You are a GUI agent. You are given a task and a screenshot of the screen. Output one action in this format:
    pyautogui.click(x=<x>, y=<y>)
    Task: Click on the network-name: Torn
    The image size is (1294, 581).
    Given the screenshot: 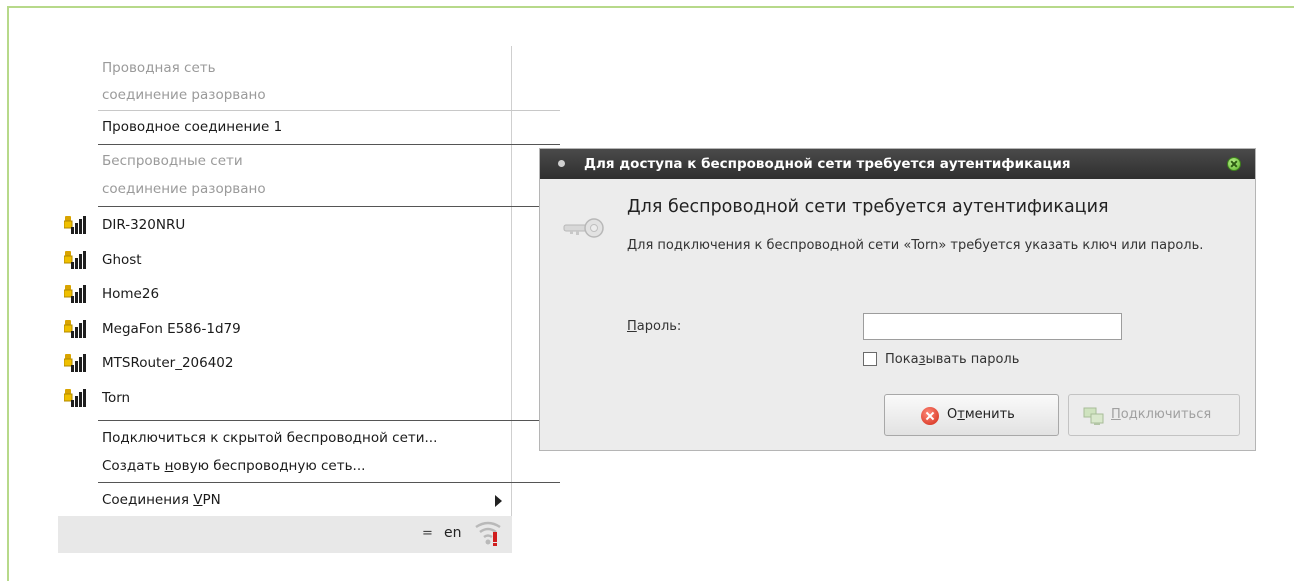 What is the action you would take?
    pyautogui.click(x=116, y=397)
    